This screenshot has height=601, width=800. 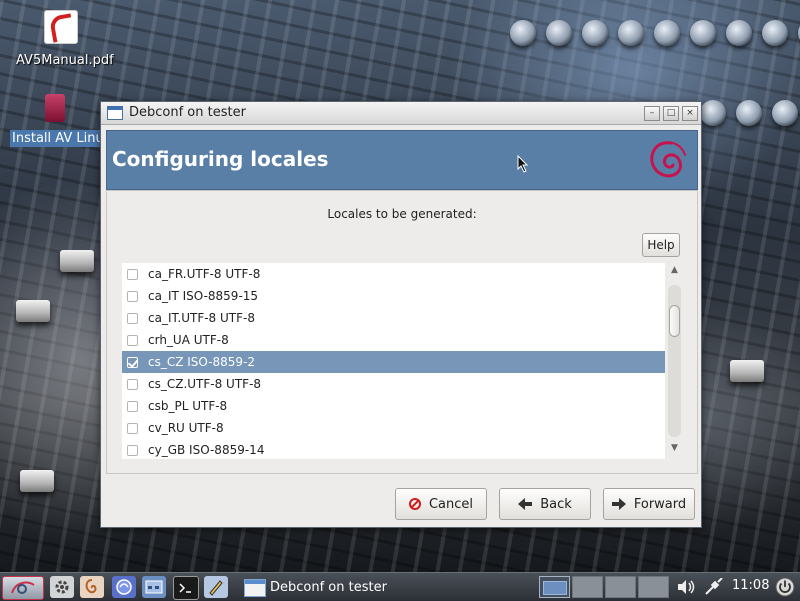 What do you see at coordinates (451, 504) in the screenshot?
I see `cancel-label: Cancel` at bounding box center [451, 504].